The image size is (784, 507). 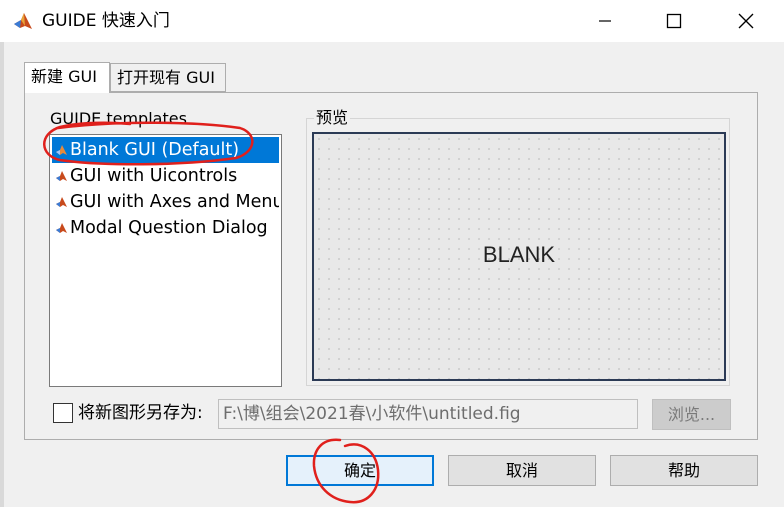 I want to click on template-item-axes-menu: GUI with Axes and Menu, so click(x=165, y=202).